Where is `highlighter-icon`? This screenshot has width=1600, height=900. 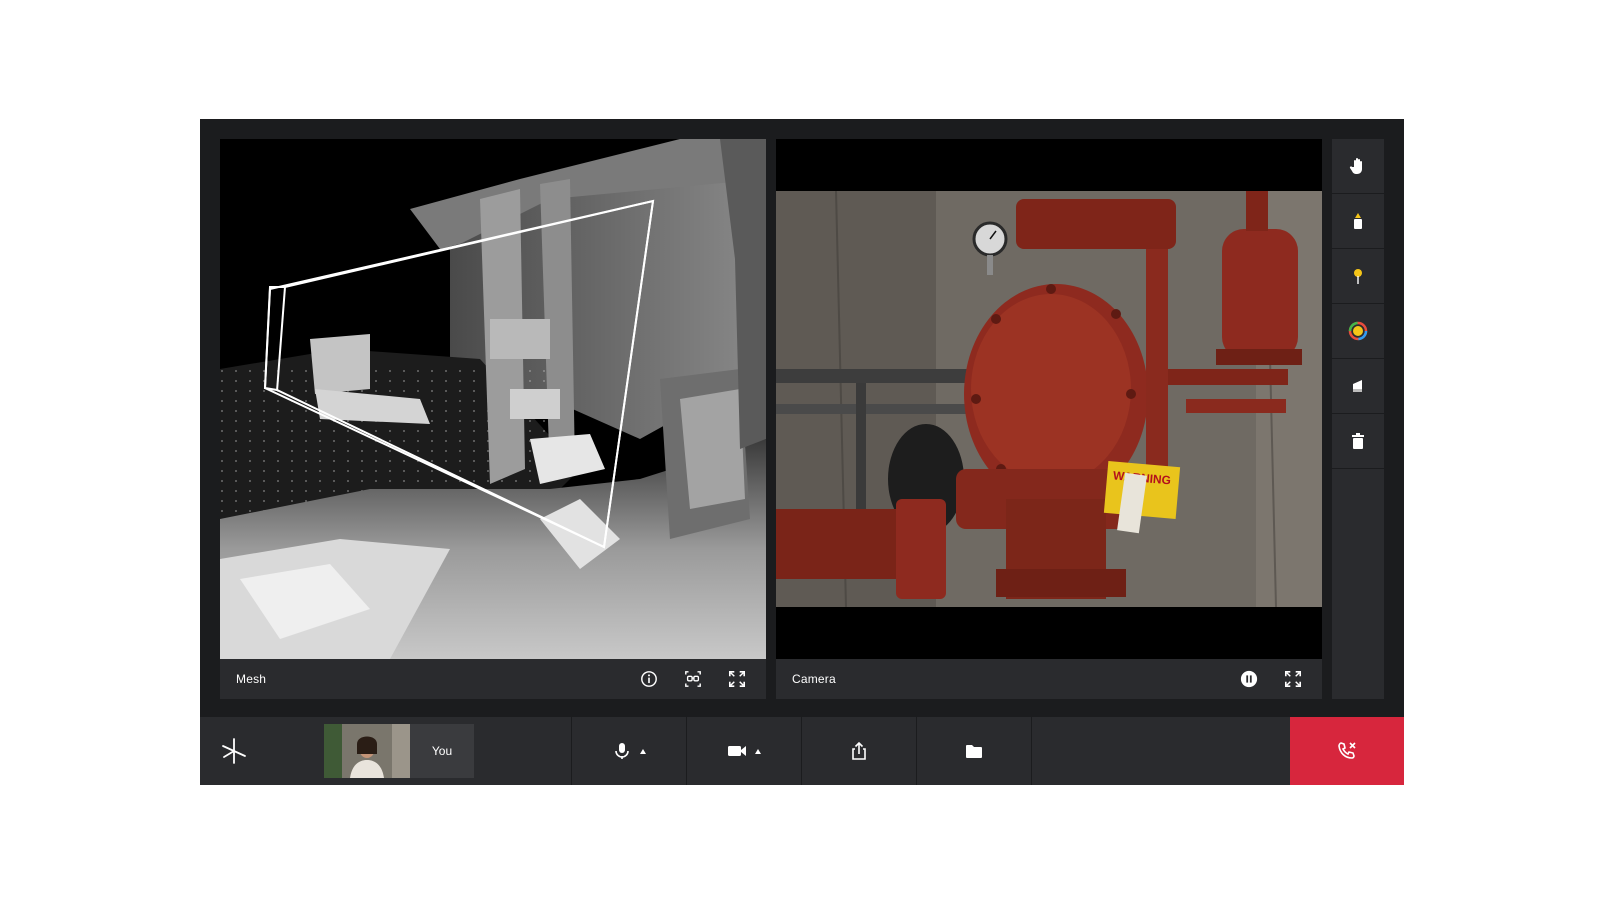 highlighter-icon is located at coordinates (1358, 221).